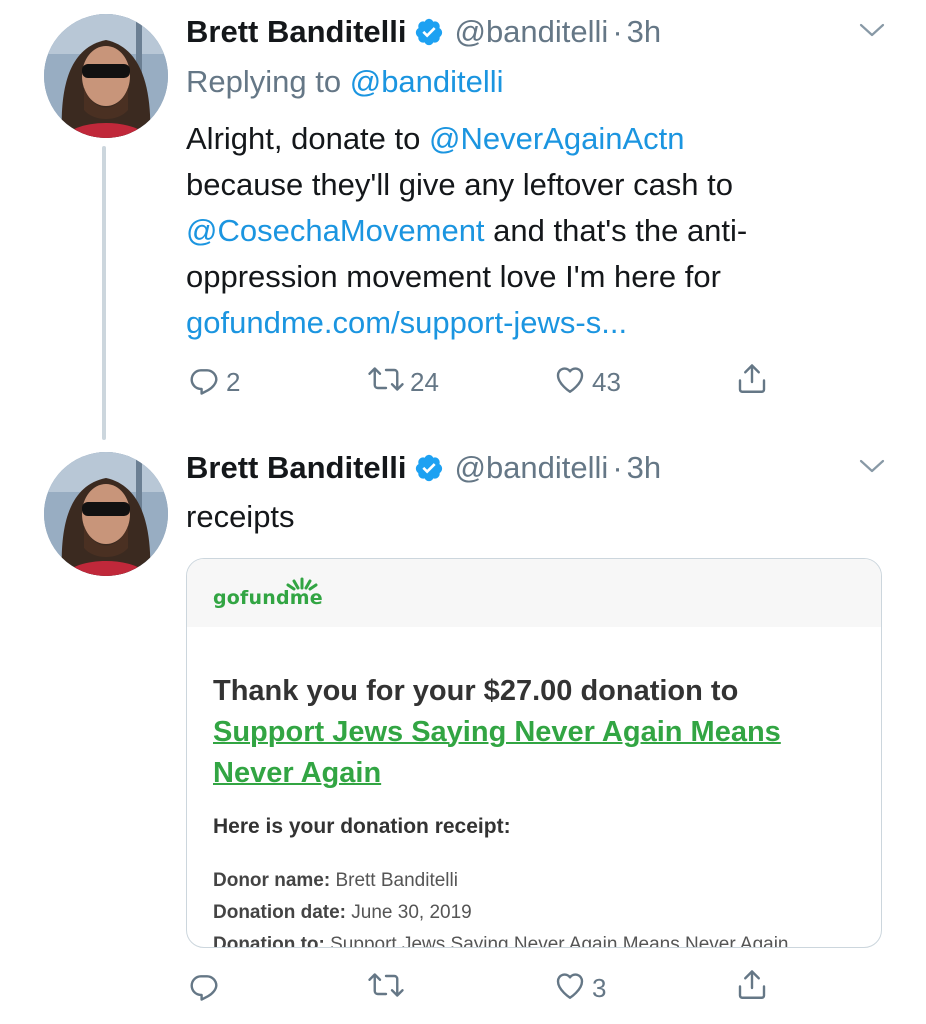 This screenshot has height=1024, width=926. Describe the element at coordinates (486, 988) in the screenshot. I see `tweet-actions: 3` at that location.